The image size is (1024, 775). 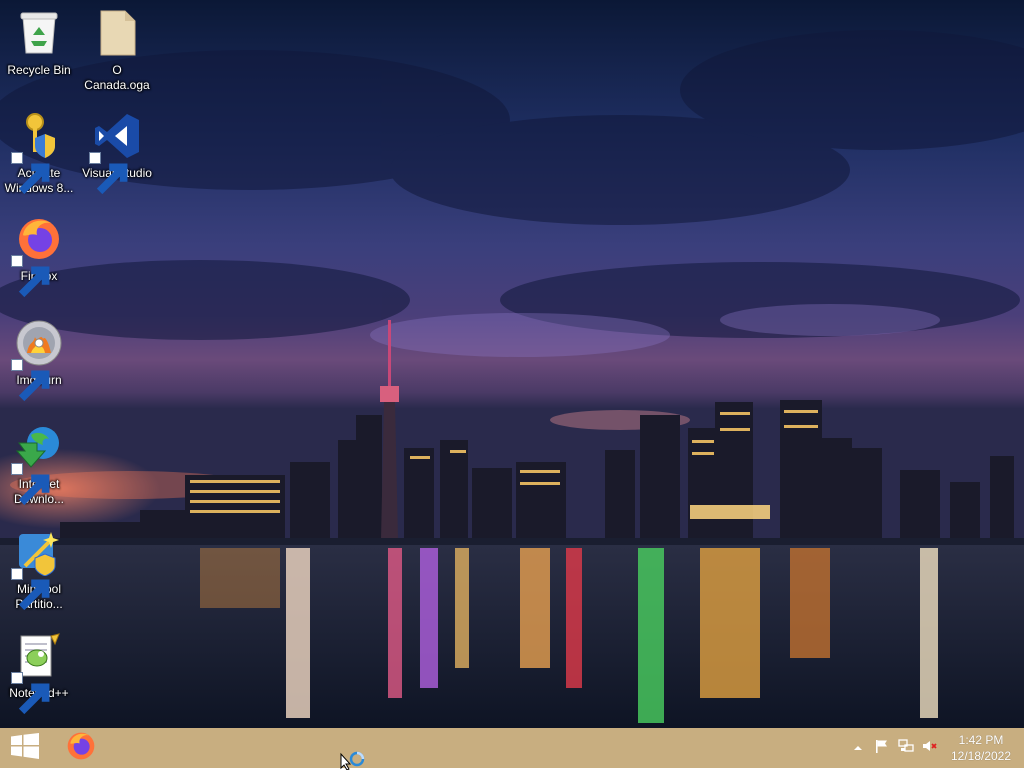 I want to click on imgburn-disc-icon, so click(x=37, y=360).